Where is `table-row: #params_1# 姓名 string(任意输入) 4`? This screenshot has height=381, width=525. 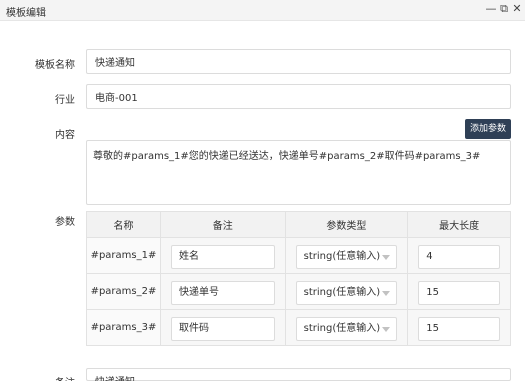 table-row: #params_1# 姓名 string(任意输入) 4 is located at coordinates (298, 255).